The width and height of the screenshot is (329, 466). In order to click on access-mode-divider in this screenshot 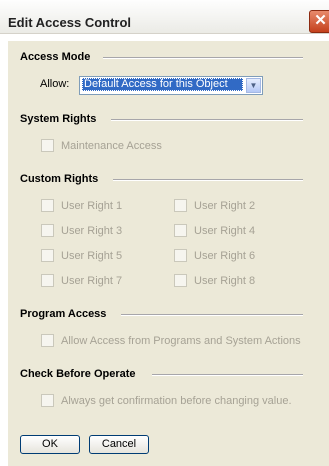, I will do `click(203, 58)`.